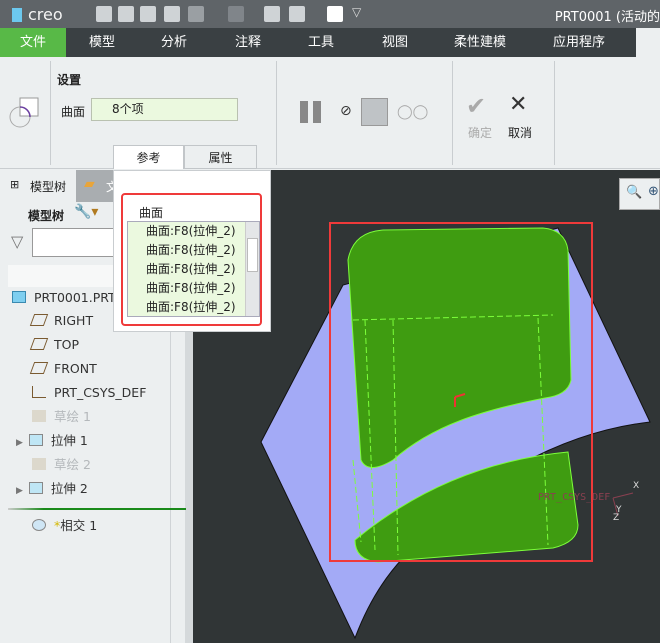 Image resolution: width=660 pixels, height=643 pixels. What do you see at coordinates (476, 106) in the screenshot?
I see `ok-check-icon: ✔` at bounding box center [476, 106].